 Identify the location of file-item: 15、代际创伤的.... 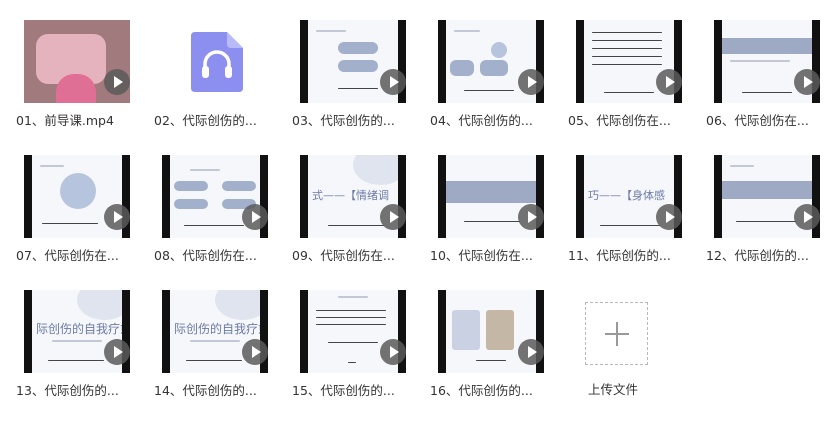
(356, 334).